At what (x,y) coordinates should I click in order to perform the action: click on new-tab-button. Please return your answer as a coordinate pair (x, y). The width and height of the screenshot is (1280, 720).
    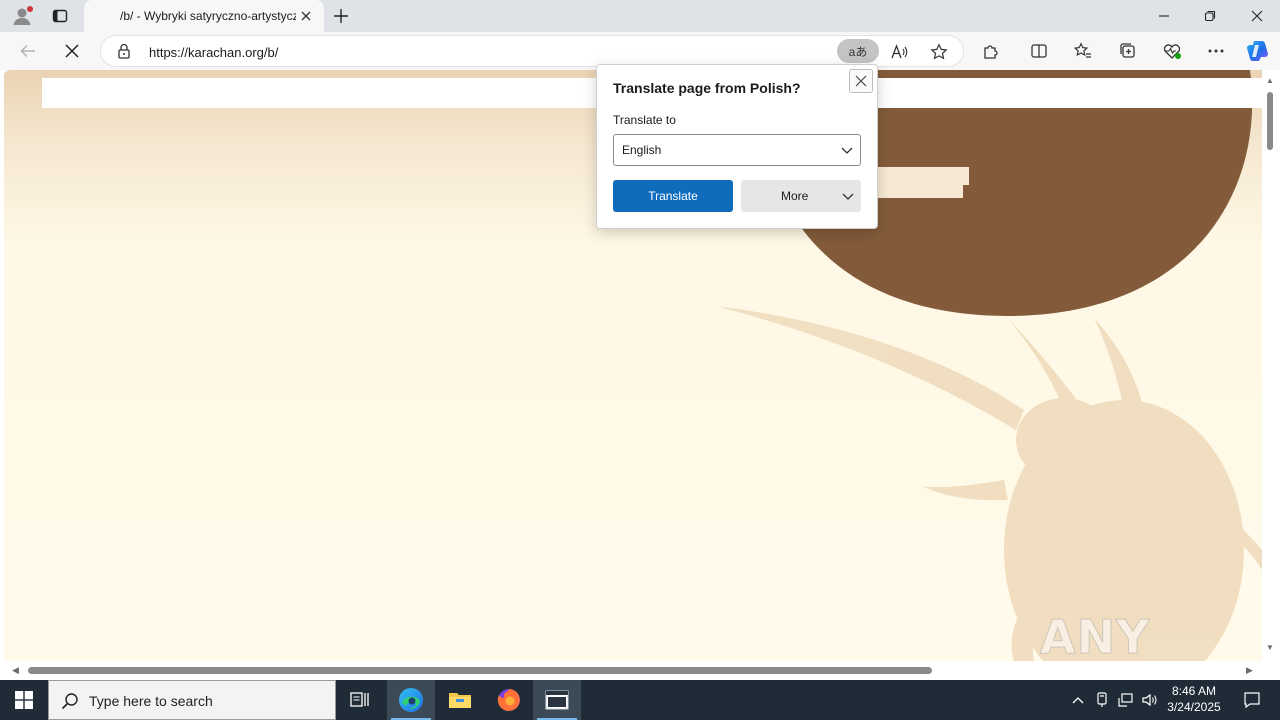
    Looking at the image, I should click on (341, 16).